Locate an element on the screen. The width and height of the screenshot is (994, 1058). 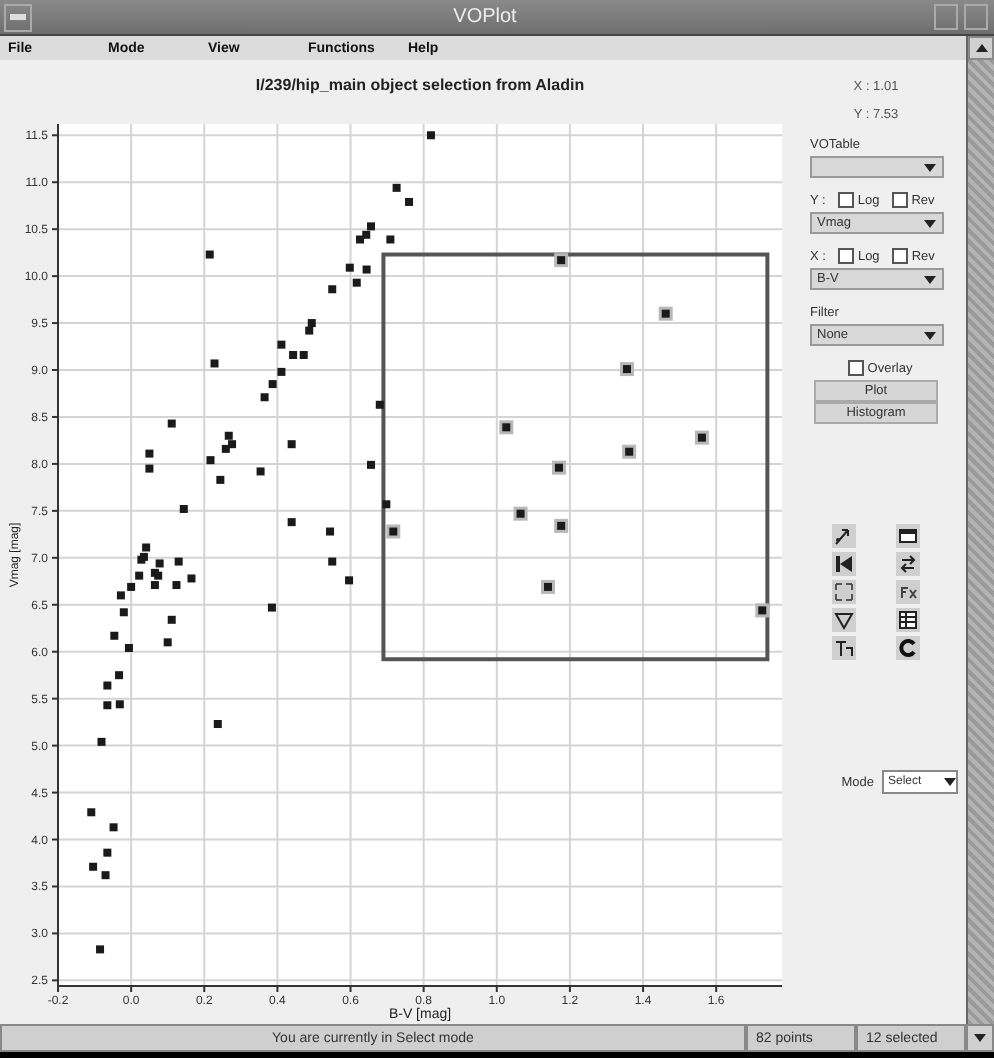
funnel-icon is located at coordinates (844, 620).